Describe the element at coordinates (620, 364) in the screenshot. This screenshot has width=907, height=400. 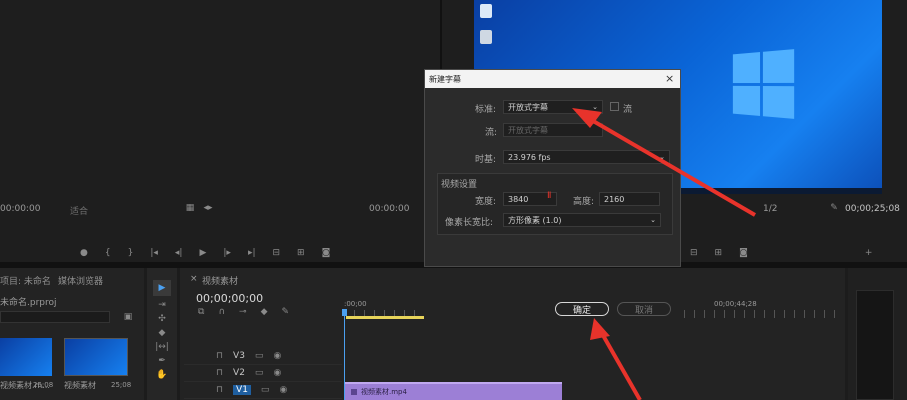
I see `arrow-to-ok` at that location.